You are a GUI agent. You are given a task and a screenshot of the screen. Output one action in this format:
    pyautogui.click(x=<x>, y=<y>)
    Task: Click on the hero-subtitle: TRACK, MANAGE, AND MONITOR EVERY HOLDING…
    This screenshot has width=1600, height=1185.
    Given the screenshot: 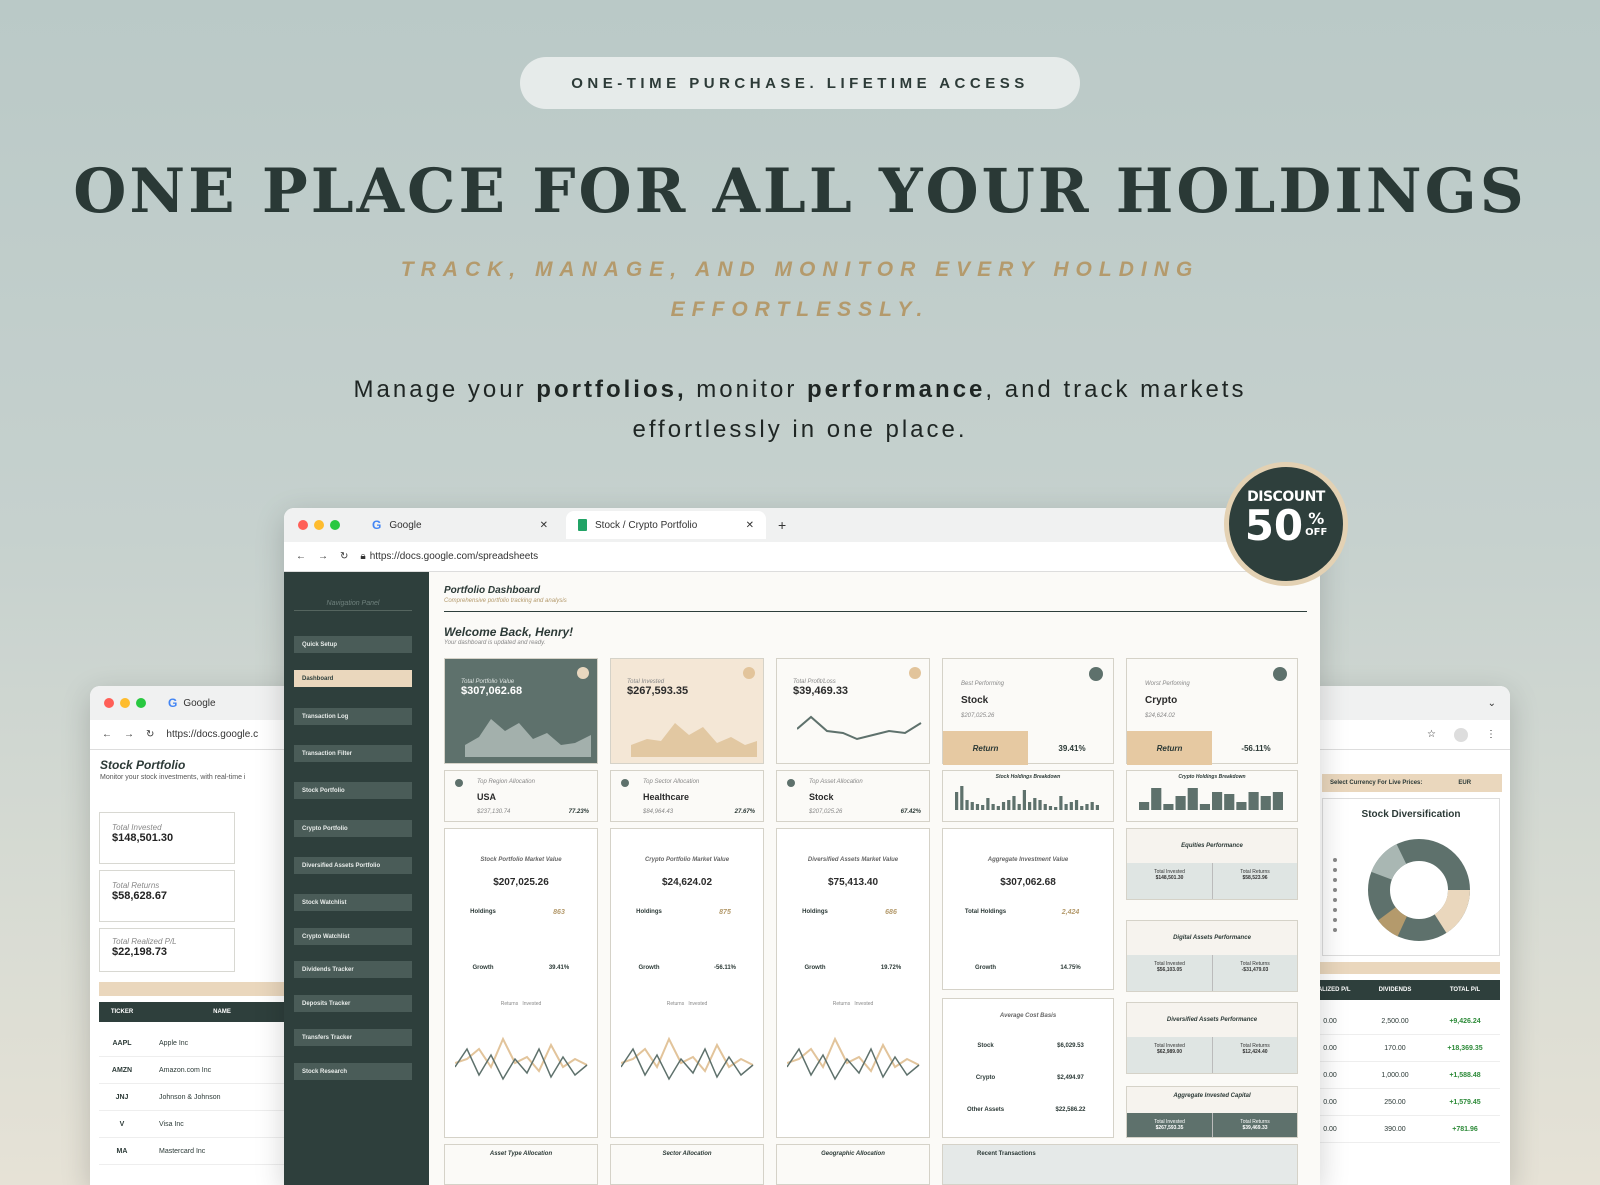 What is the action you would take?
    pyautogui.click(x=800, y=289)
    